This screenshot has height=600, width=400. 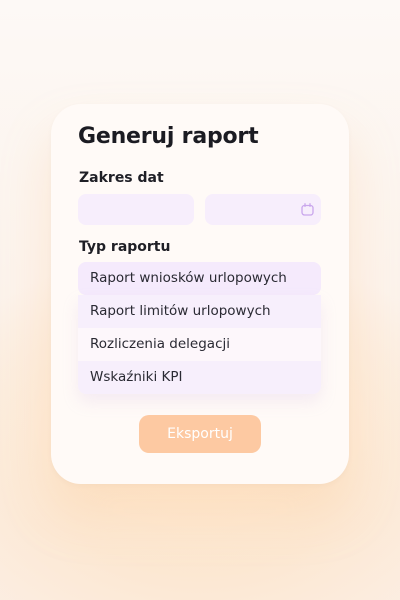 What do you see at coordinates (307, 209) in the screenshot?
I see `calendar-icon` at bounding box center [307, 209].